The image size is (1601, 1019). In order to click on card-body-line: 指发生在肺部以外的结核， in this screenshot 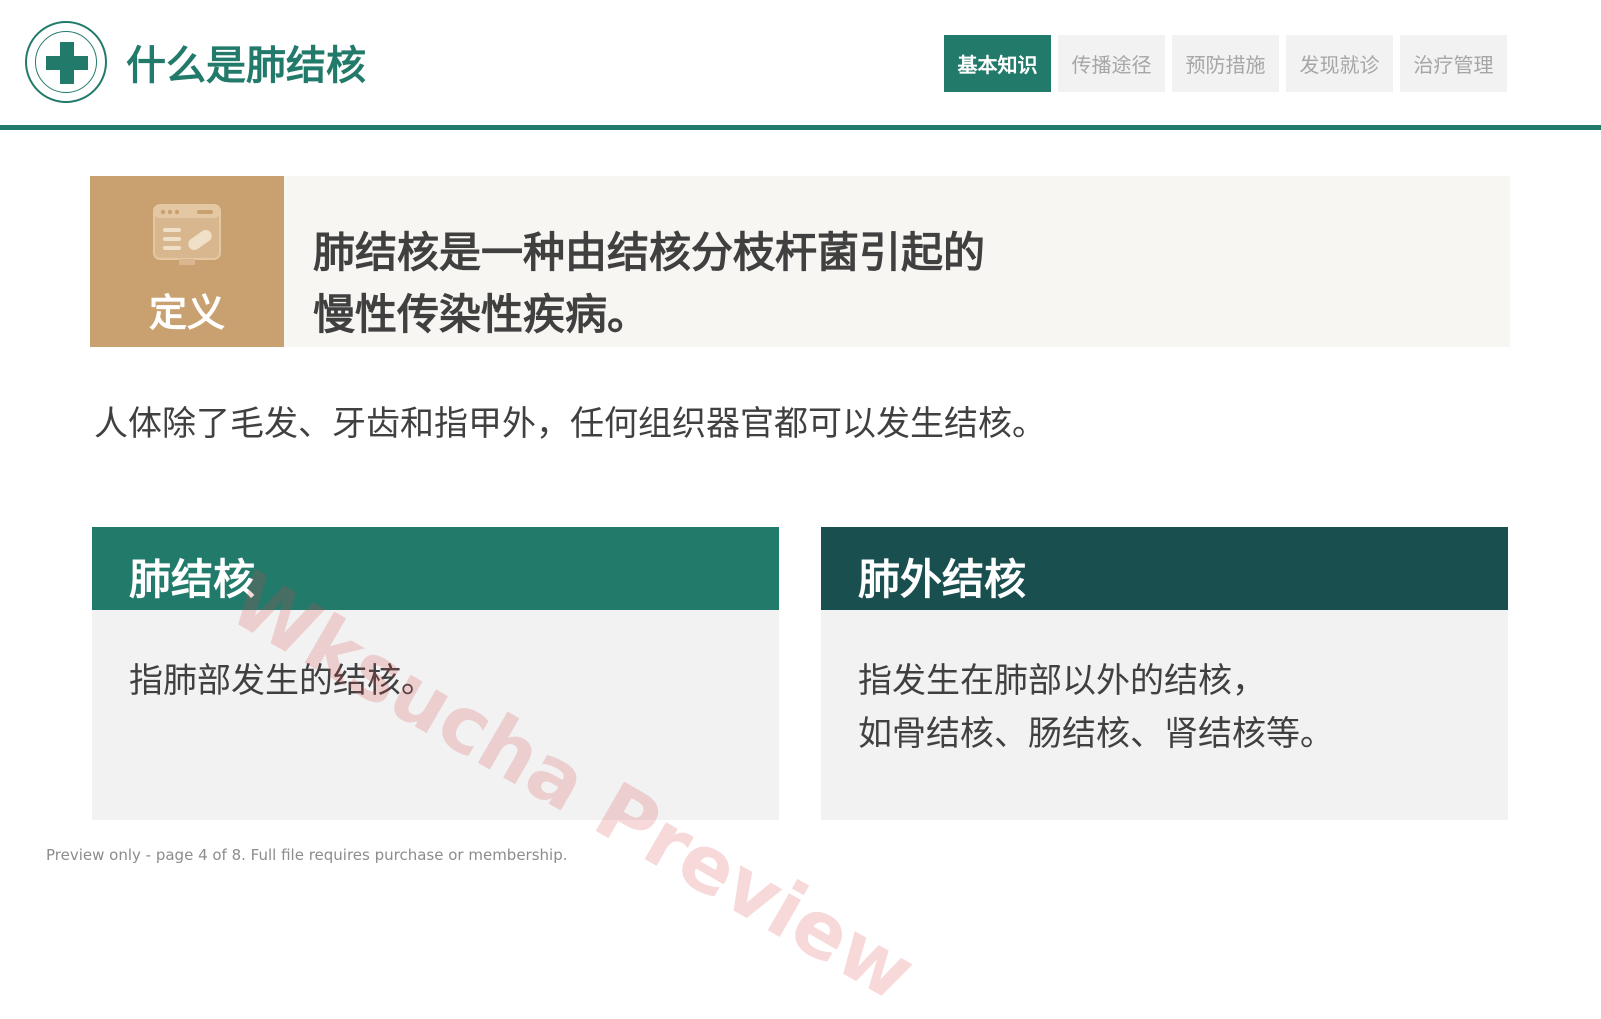, I will do `click(1062, 681)`.